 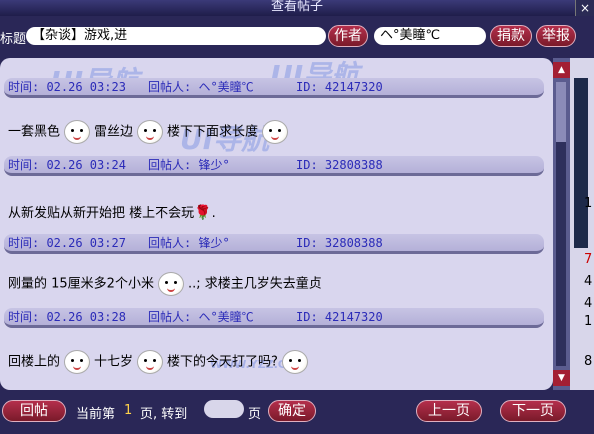 I want to click on post-body: 回楼上的 十七岁 楼下的今天打了吗?, so click(x=160, y=362).